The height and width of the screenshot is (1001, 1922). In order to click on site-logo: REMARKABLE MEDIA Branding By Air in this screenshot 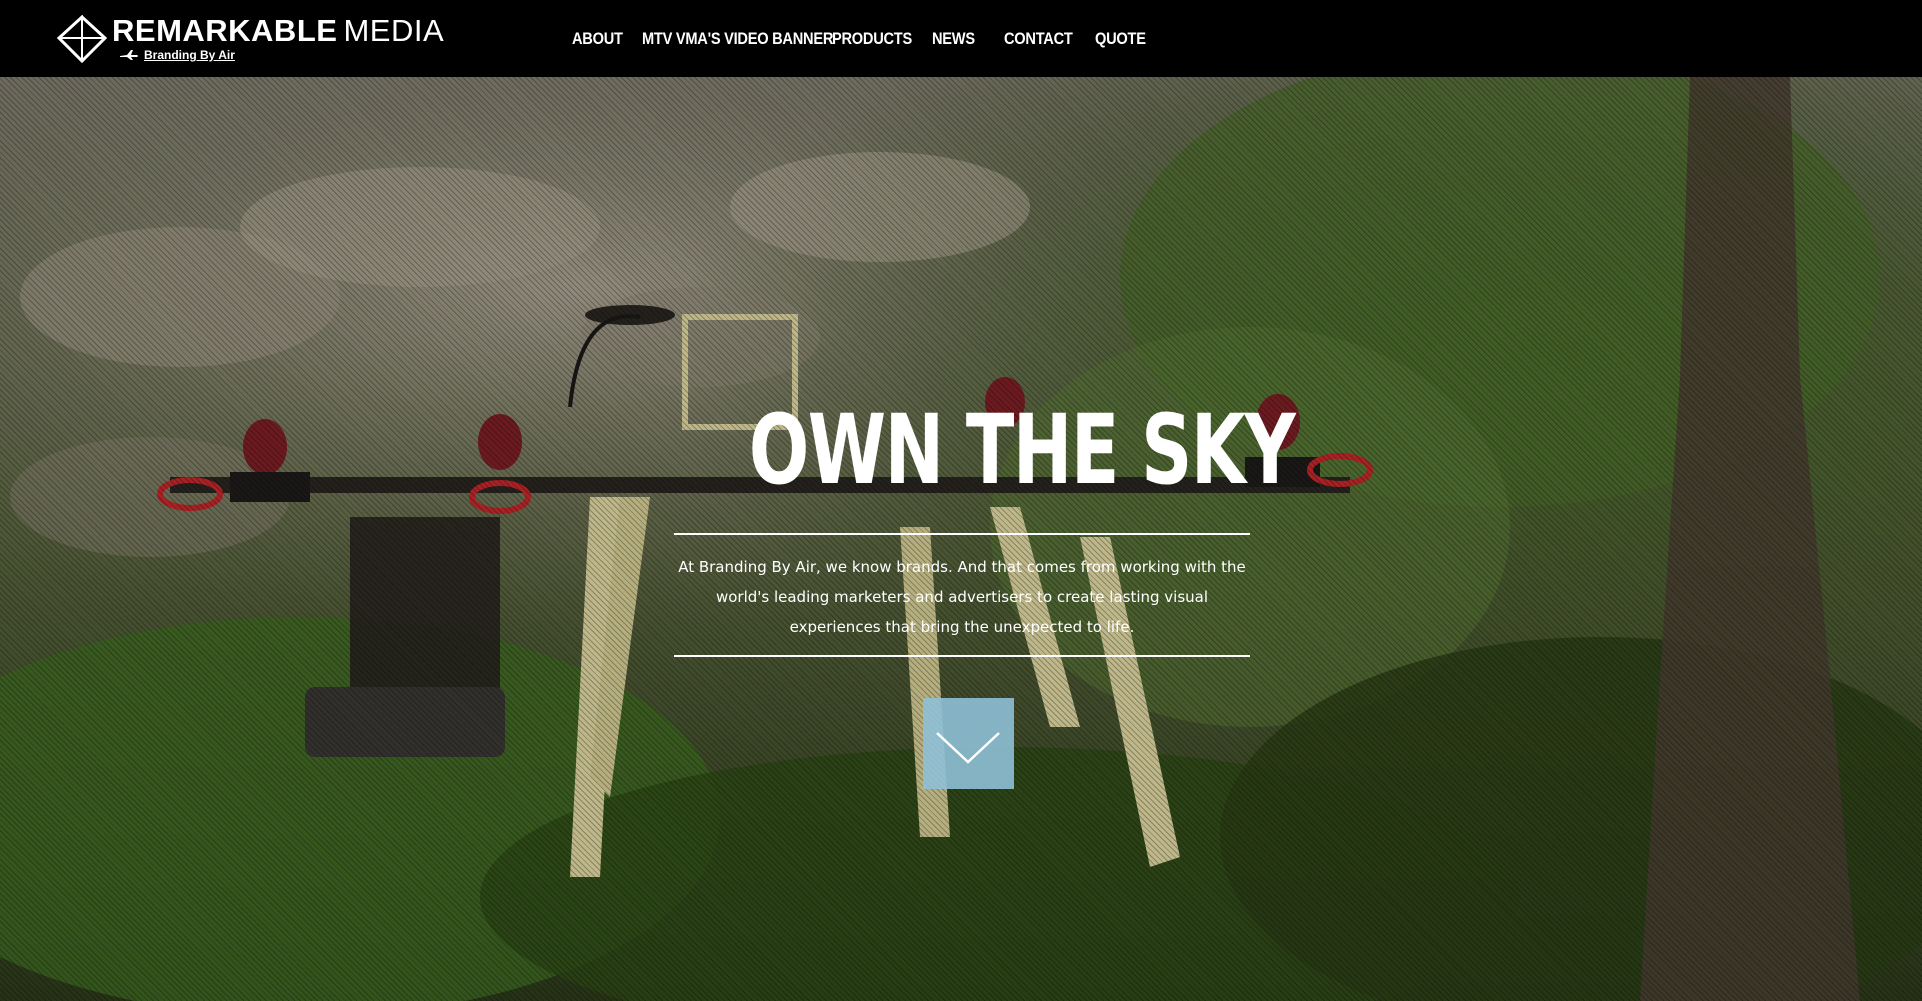, I will do `click(256, 40)`.